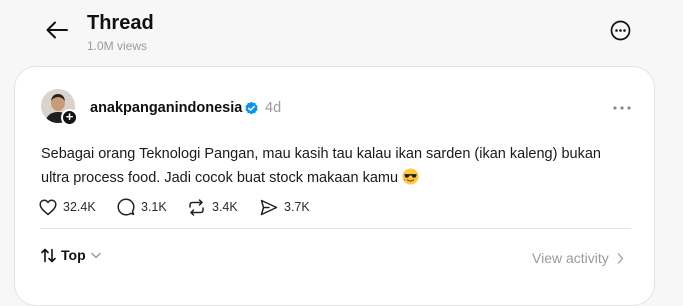 This screenshot has width=683, height=306. Describe the element at coordinates (273, 108) in the screenshot. I see `post-time: 4d` at that location.